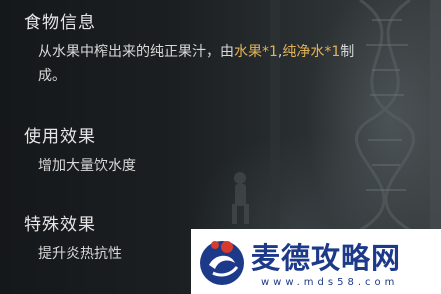 The image size is (441, 294). I want to click on food-info-heading: 食物信息, so click(60, 23).